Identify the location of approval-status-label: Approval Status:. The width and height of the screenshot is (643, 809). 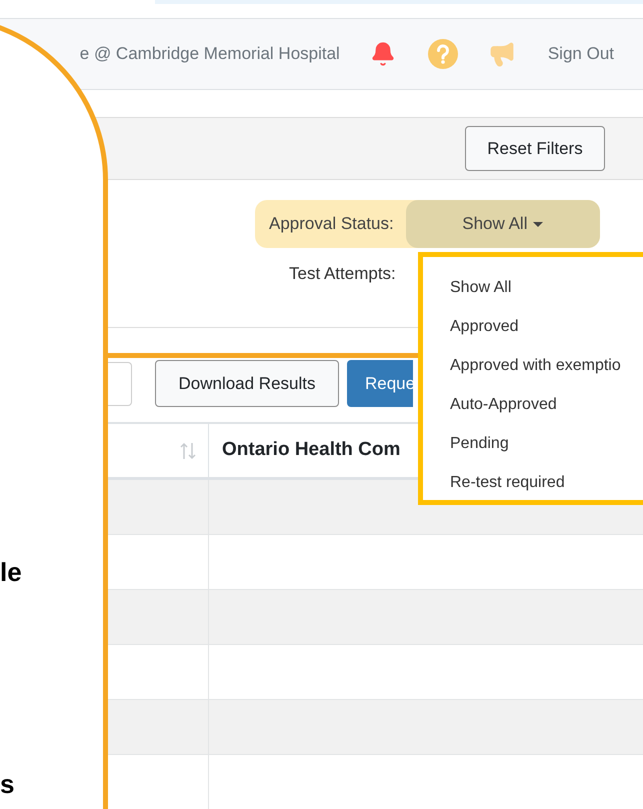
(331, 224).